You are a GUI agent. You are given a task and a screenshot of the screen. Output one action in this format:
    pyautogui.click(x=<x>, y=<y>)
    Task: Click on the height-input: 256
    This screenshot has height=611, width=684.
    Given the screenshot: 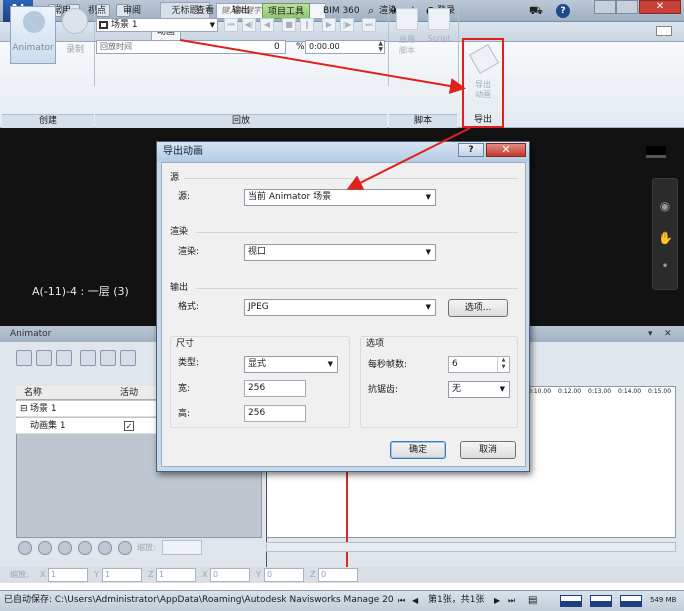 What is the action you would take?
    pyautogui.click(x=275, y=413)
    